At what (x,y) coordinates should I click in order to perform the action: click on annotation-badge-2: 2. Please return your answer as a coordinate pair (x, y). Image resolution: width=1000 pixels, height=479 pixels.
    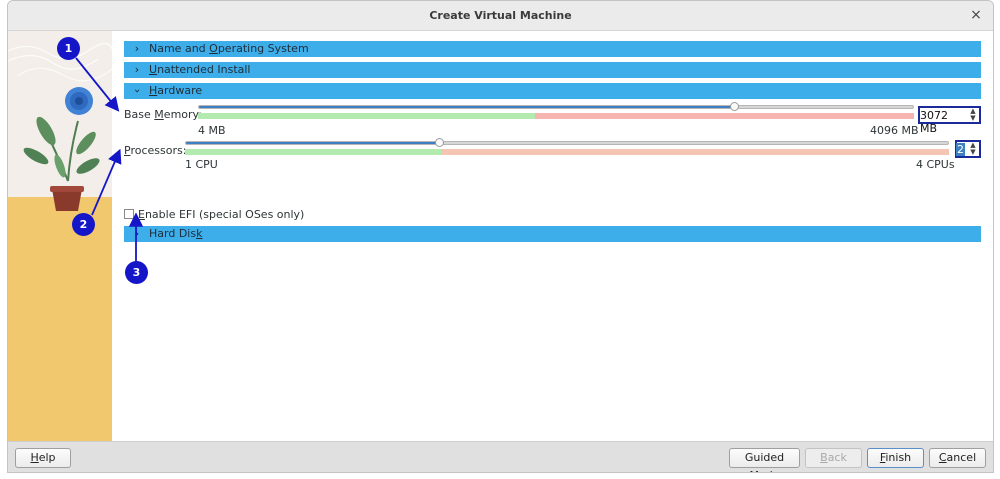
    Looking at the image, I should click on (83, 224).